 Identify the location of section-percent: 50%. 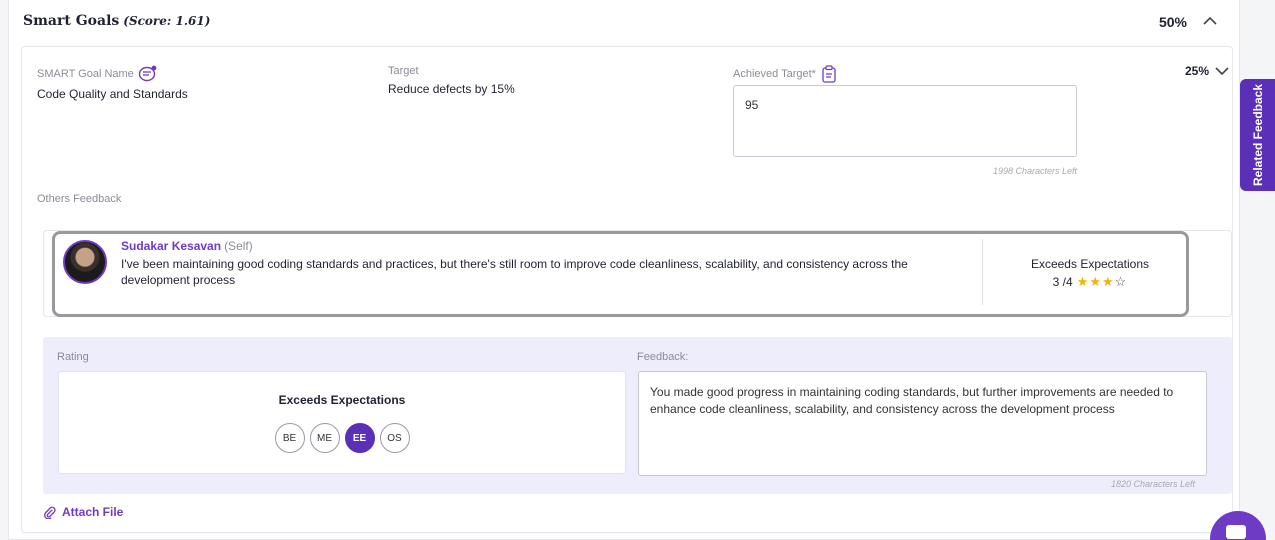
(1172, 22).